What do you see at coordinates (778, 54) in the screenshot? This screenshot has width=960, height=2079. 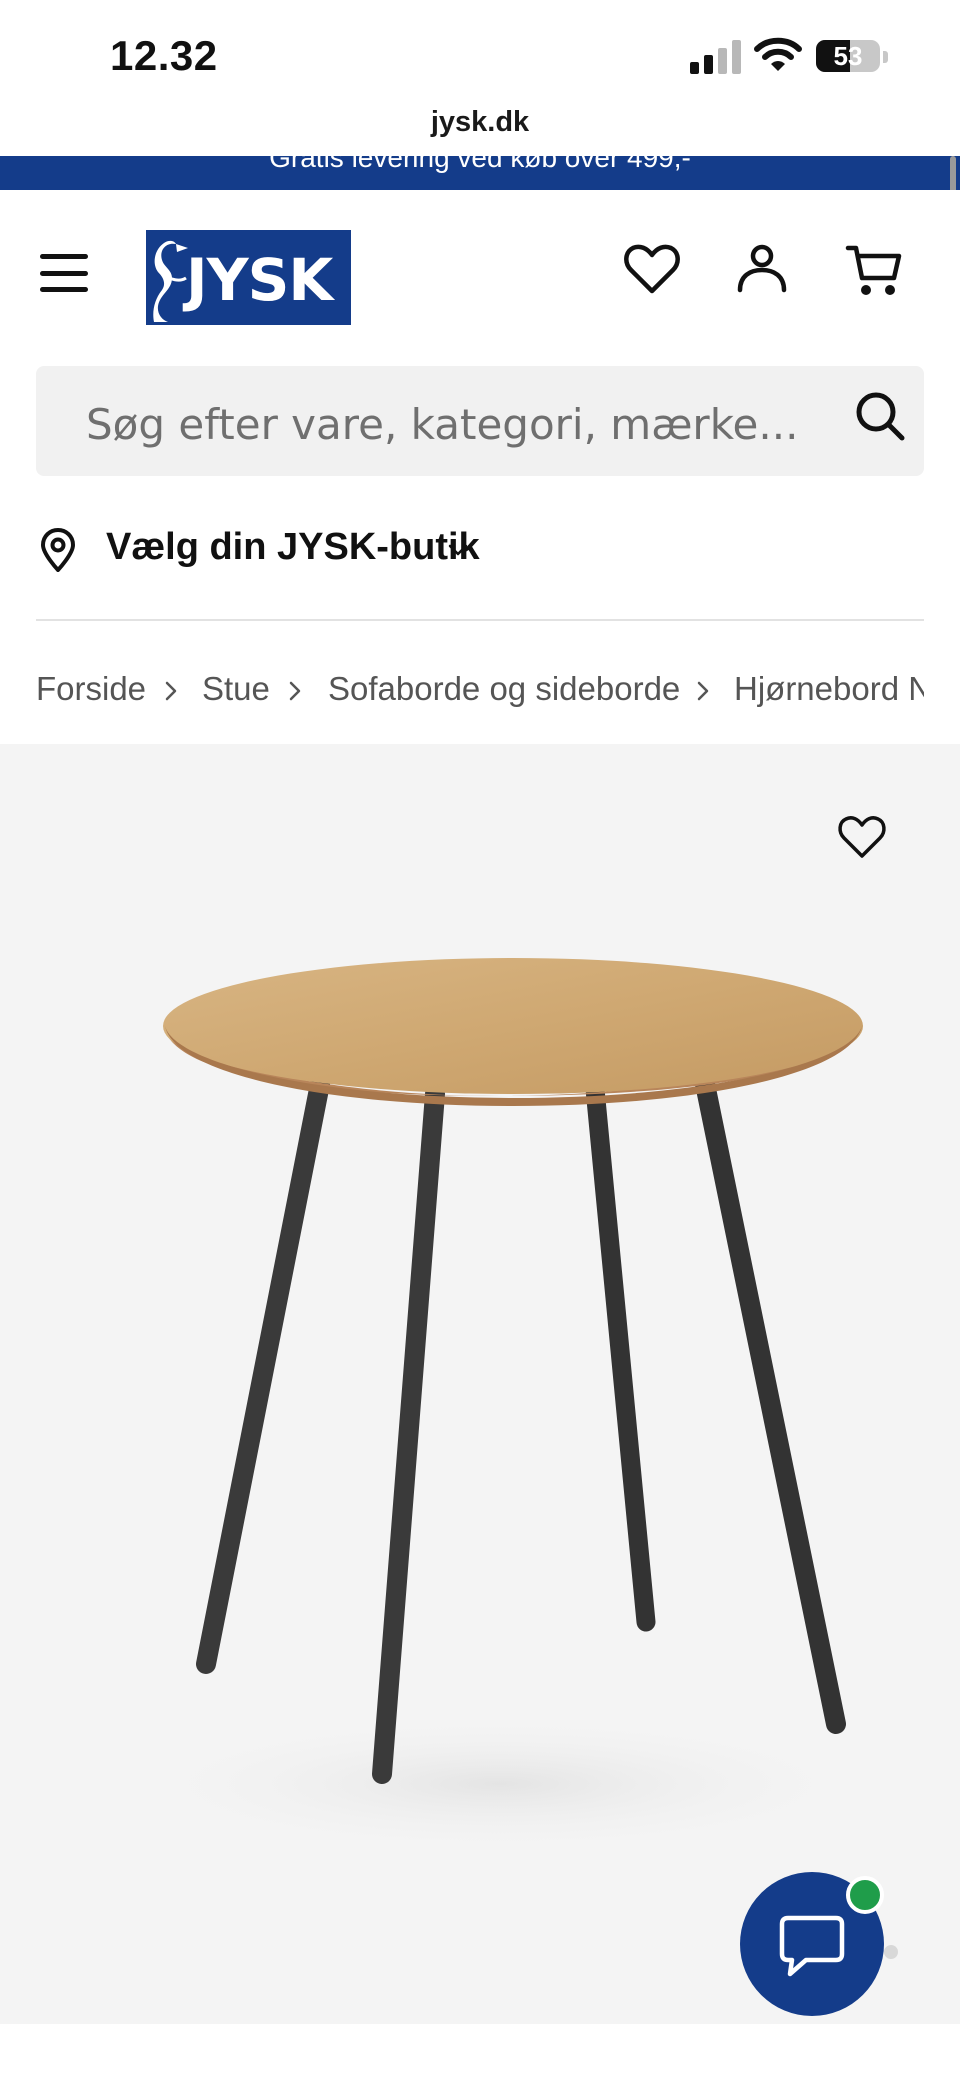 I see `wifi-icon` at bounding box center [778, 54].